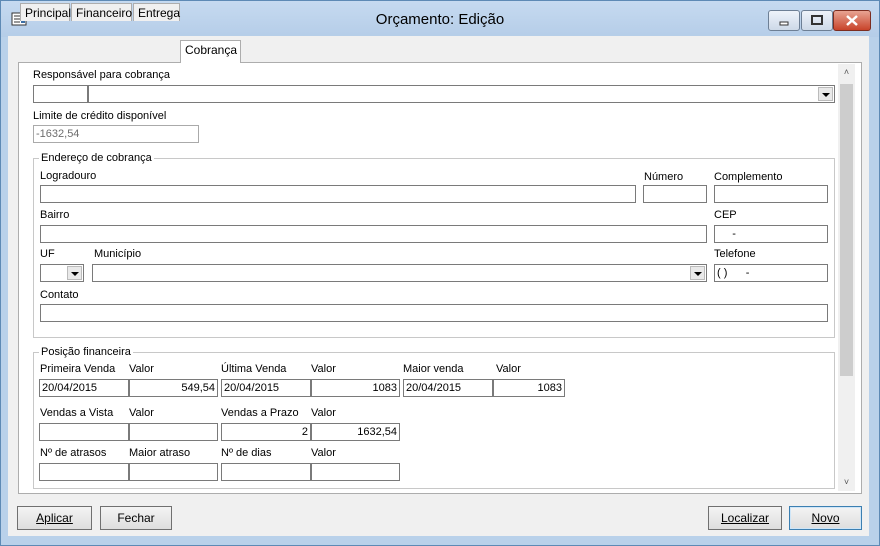  I want to click on responsavel-label: Responsável para cobrança, so click(101, 75).